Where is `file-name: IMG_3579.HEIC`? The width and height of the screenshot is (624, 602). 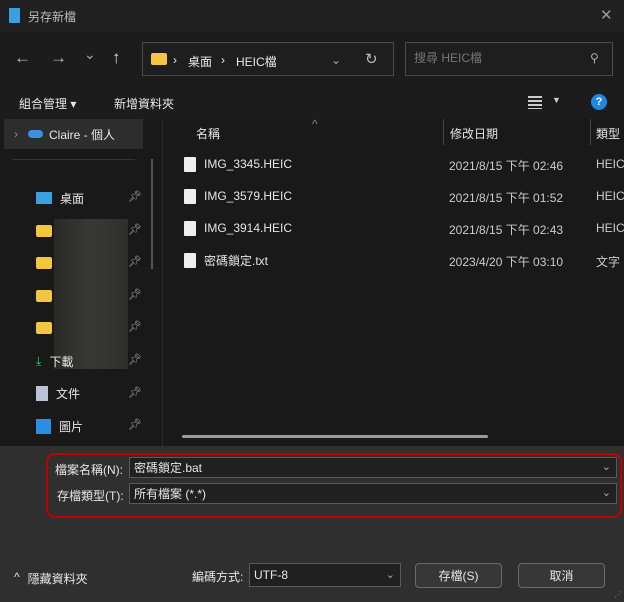 file-name: IMG_3579.HEIC is located at coordinates (248, 196).